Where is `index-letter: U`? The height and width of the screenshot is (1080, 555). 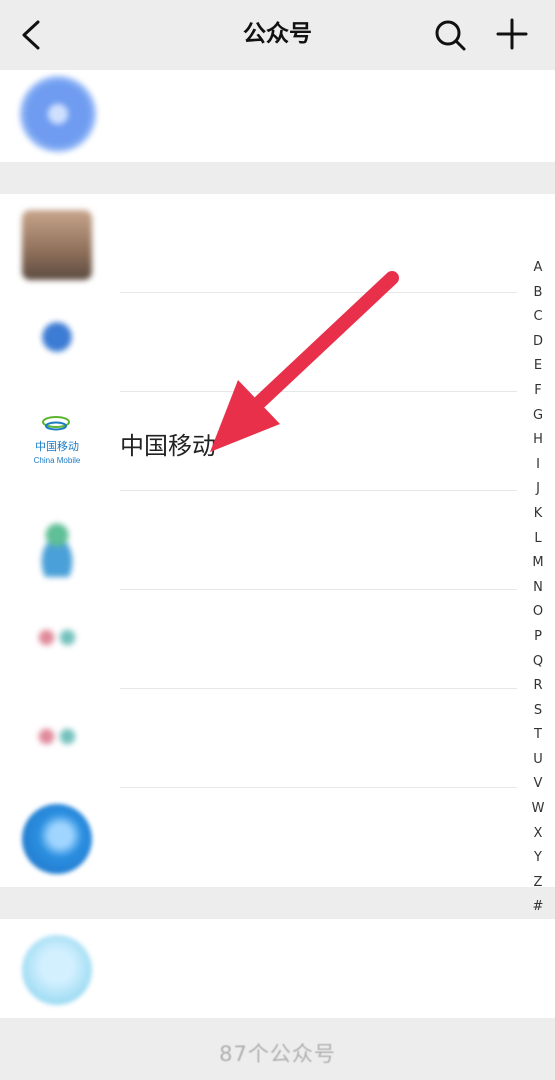 index-letter: U is located at coordinates (538, 760).